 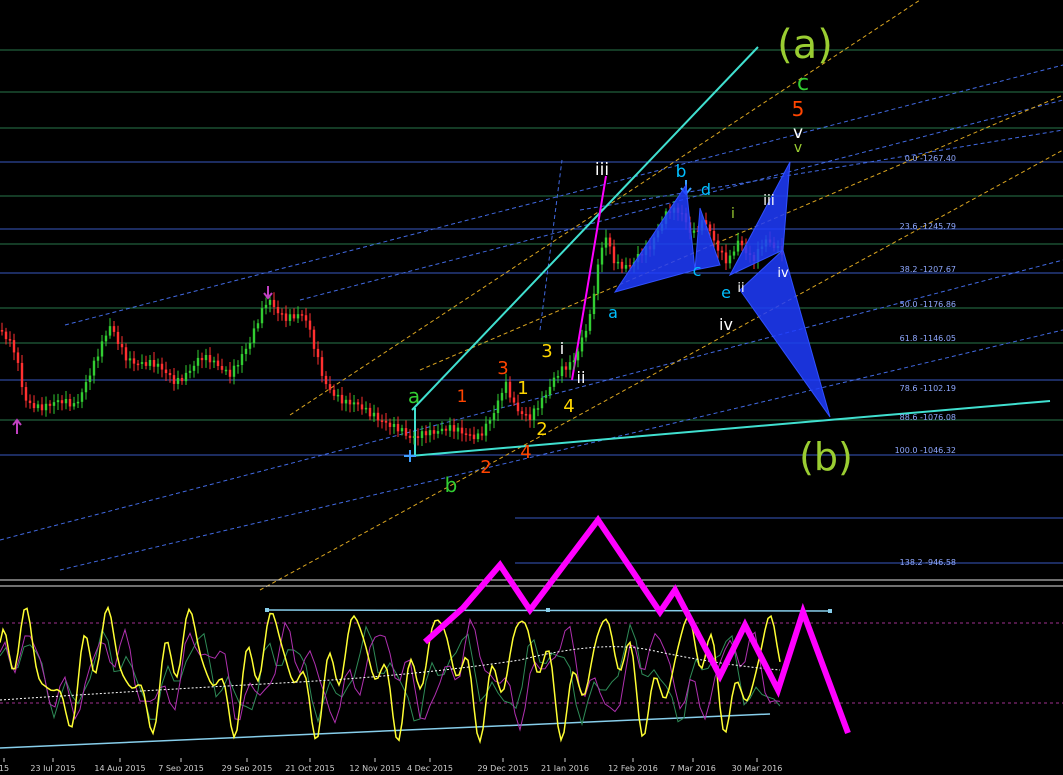 I want to click on fib-label: 88.6 -1076.08, so click(x=928, y=417).